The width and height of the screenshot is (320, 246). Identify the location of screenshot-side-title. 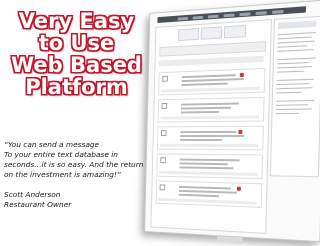
(297, 25).